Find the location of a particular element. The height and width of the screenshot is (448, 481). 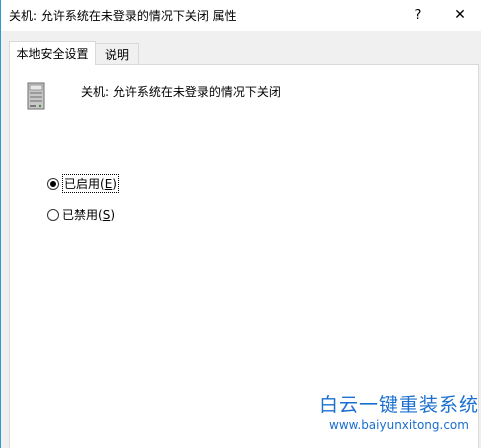

tab-label: 说明 is located at coordinates (116, 54).